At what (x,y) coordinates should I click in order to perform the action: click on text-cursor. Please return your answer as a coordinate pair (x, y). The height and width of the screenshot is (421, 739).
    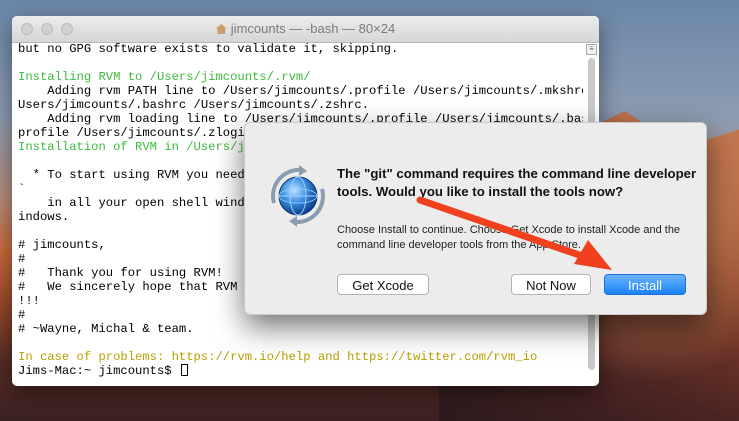
    Looking at the image, I should click on (184, 370).